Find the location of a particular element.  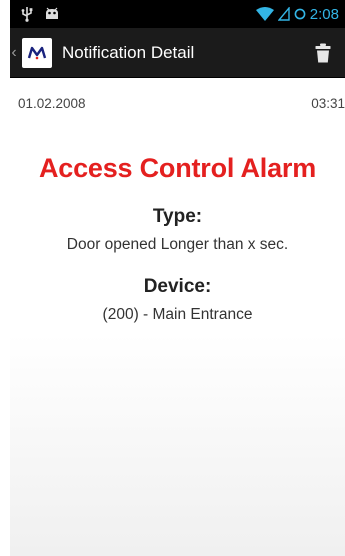

app-logo-mark is located at coordinates (37, 52).